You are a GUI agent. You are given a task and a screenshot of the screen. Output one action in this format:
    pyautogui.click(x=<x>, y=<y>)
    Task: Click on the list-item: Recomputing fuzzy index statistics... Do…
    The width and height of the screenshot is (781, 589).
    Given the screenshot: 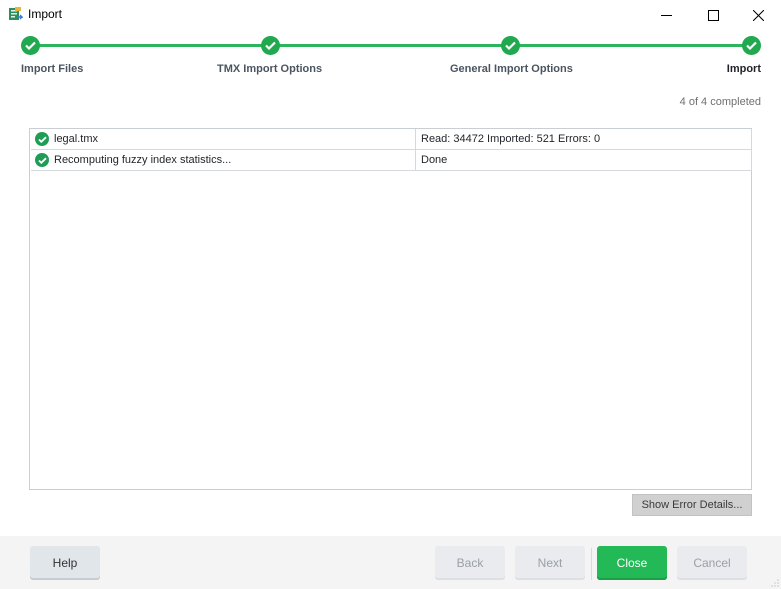 What is the action you would take?
    pyautogui.click(x=391, y=160)
    